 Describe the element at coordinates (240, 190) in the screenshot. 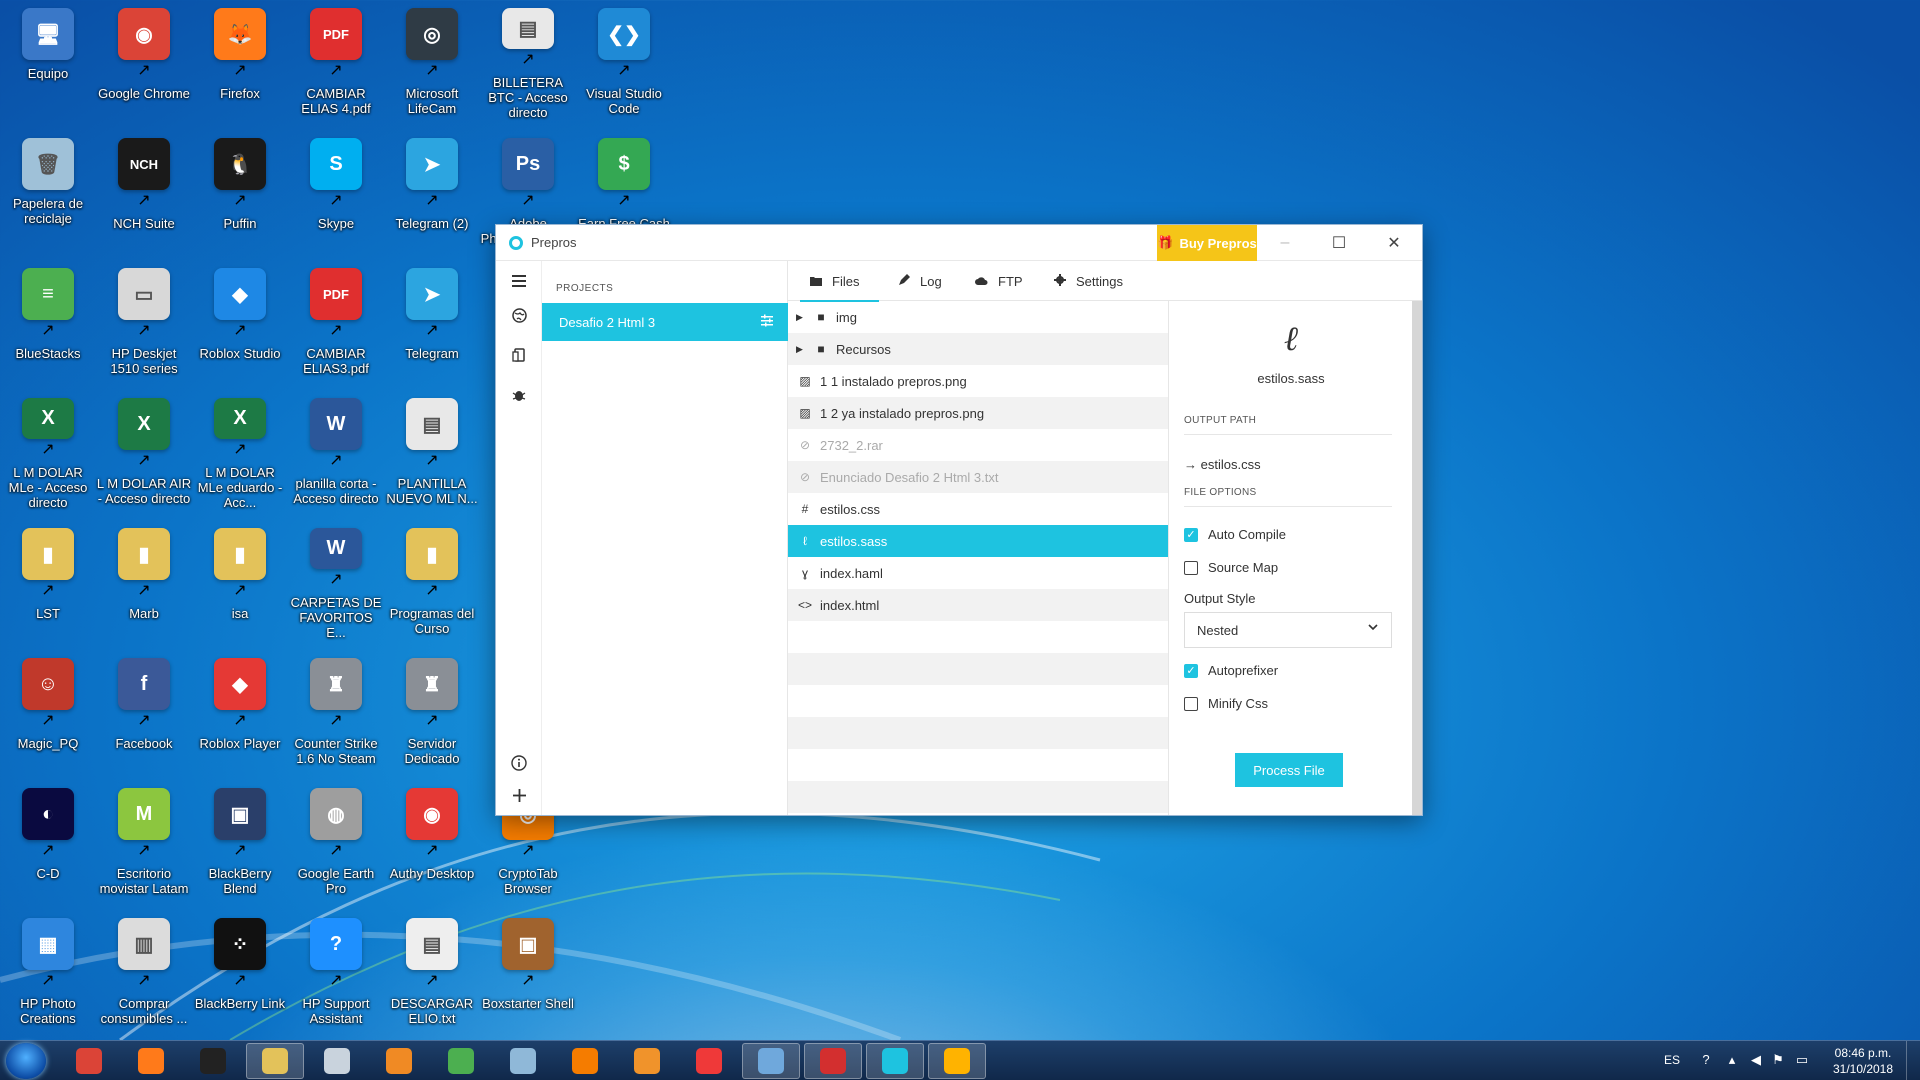

I see `desktop-icon: 🐧 ↗ Puffin` at that location.